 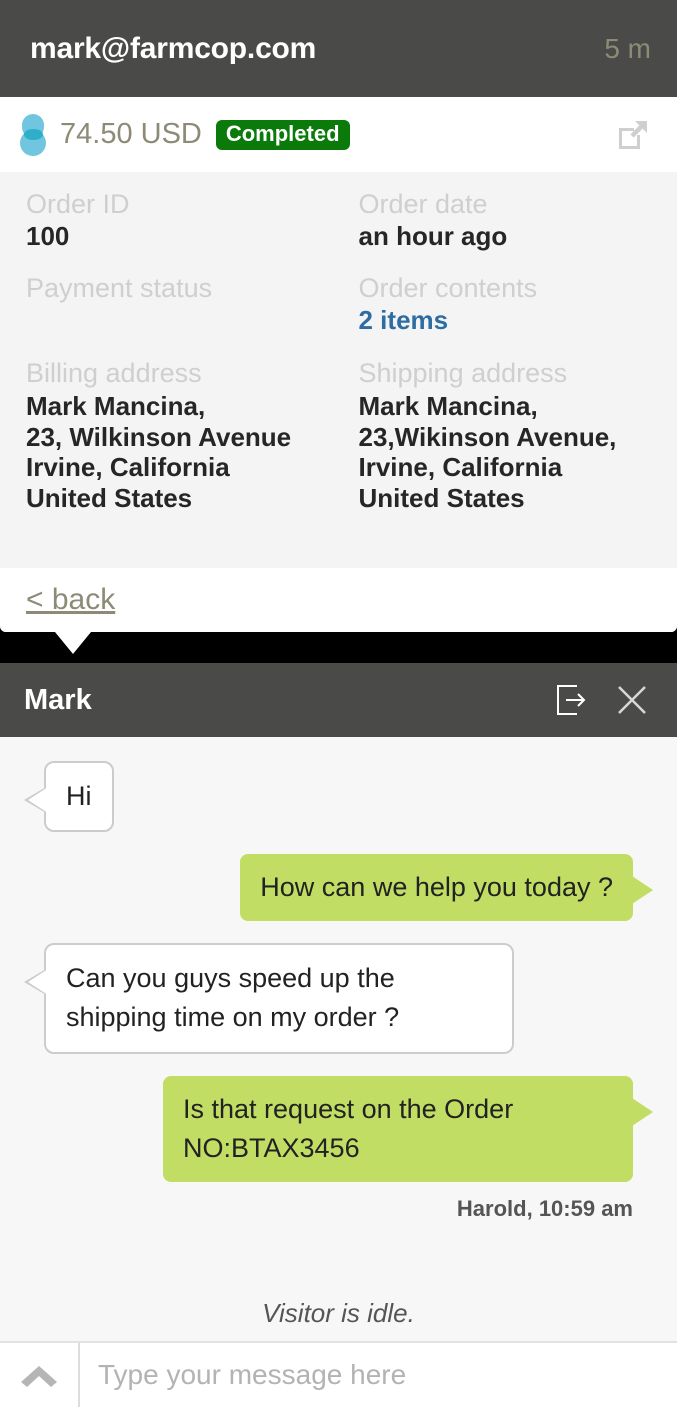 I want to click on paypal-logo-icon, so click(x=33, y=134).